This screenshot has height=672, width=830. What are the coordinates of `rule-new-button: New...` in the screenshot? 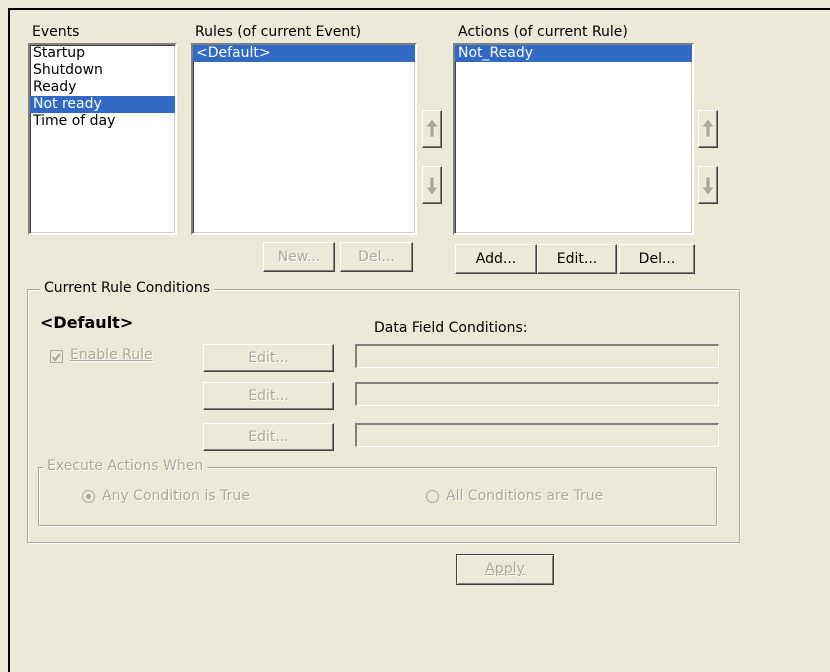 It's located at (299, 257).